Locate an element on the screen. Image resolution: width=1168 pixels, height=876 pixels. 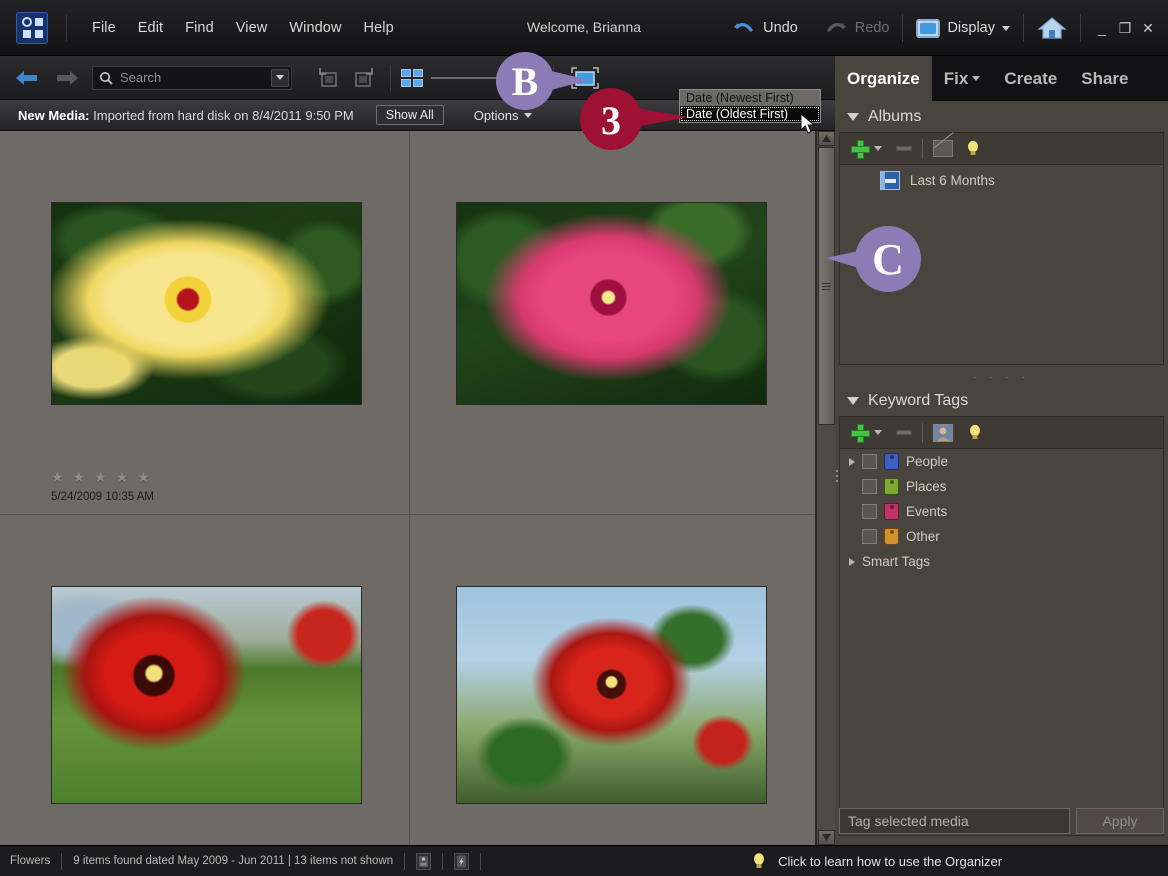
apply-button: Apply is located at coordinates (1120, 821).